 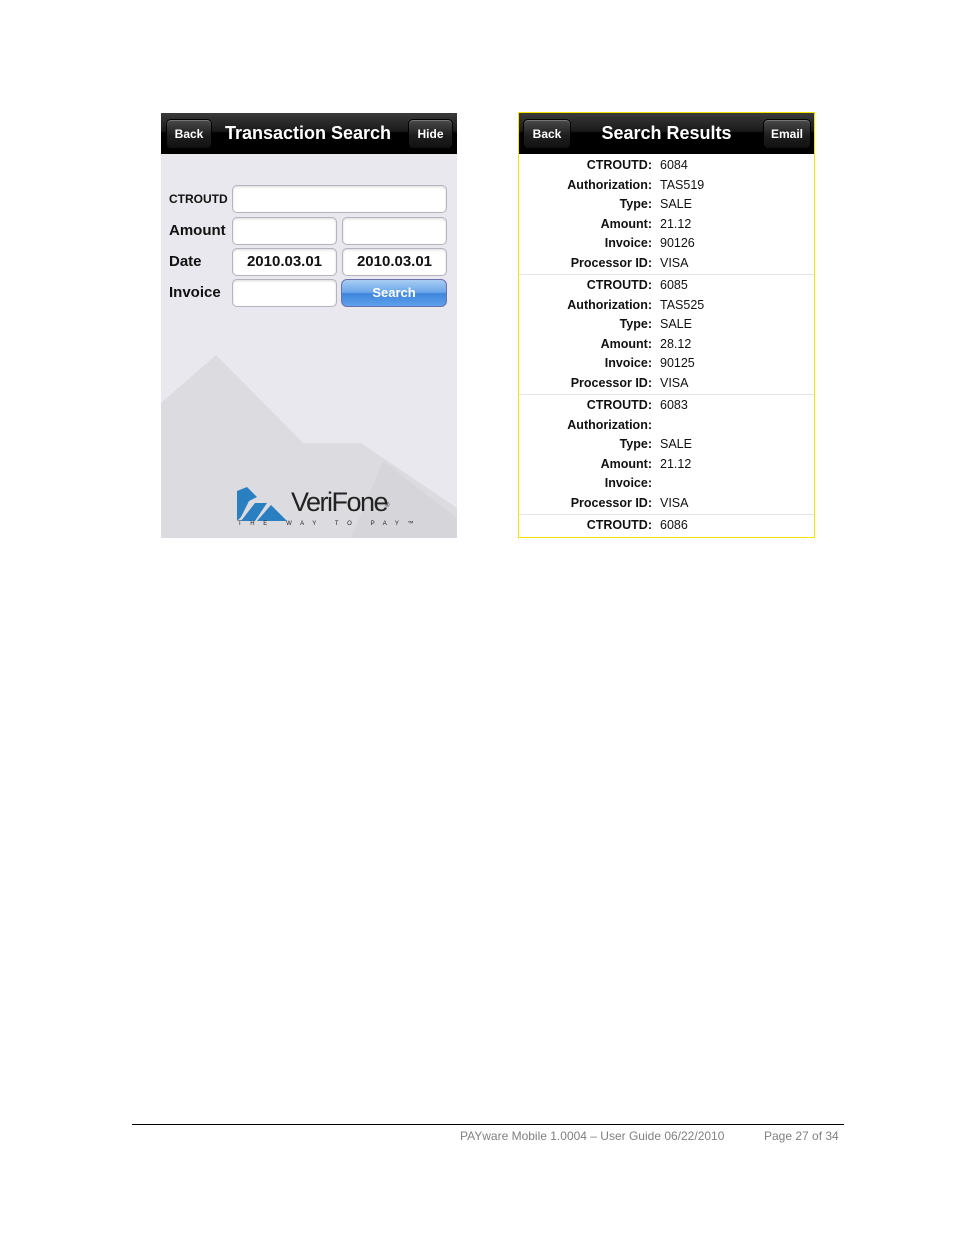 What do you see at coordinates (339, 199) in the screenshot?
I see `ctroutd-input` at bounding box center [339, 199].